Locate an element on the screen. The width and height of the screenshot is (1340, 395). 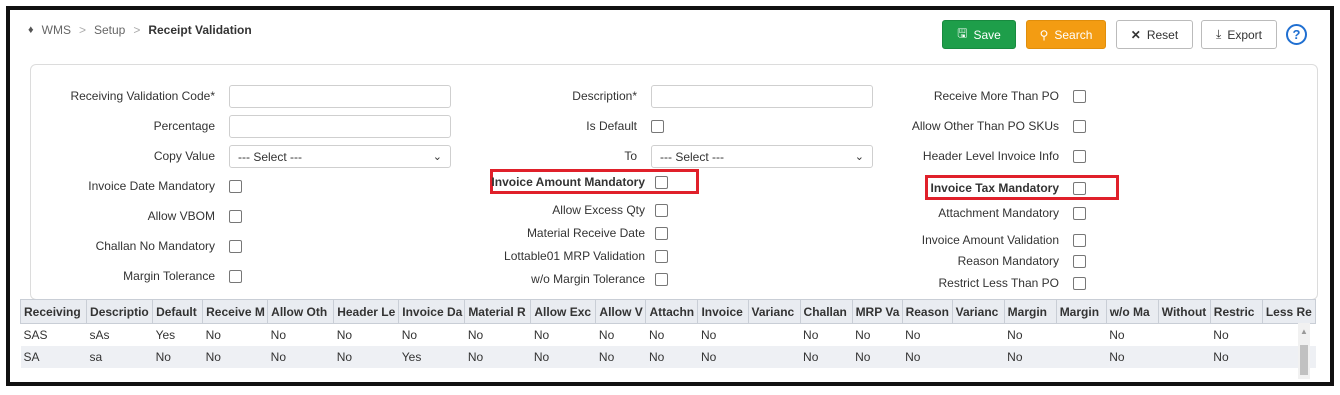
column-header: Receiving is located at coordinates (54, 311).